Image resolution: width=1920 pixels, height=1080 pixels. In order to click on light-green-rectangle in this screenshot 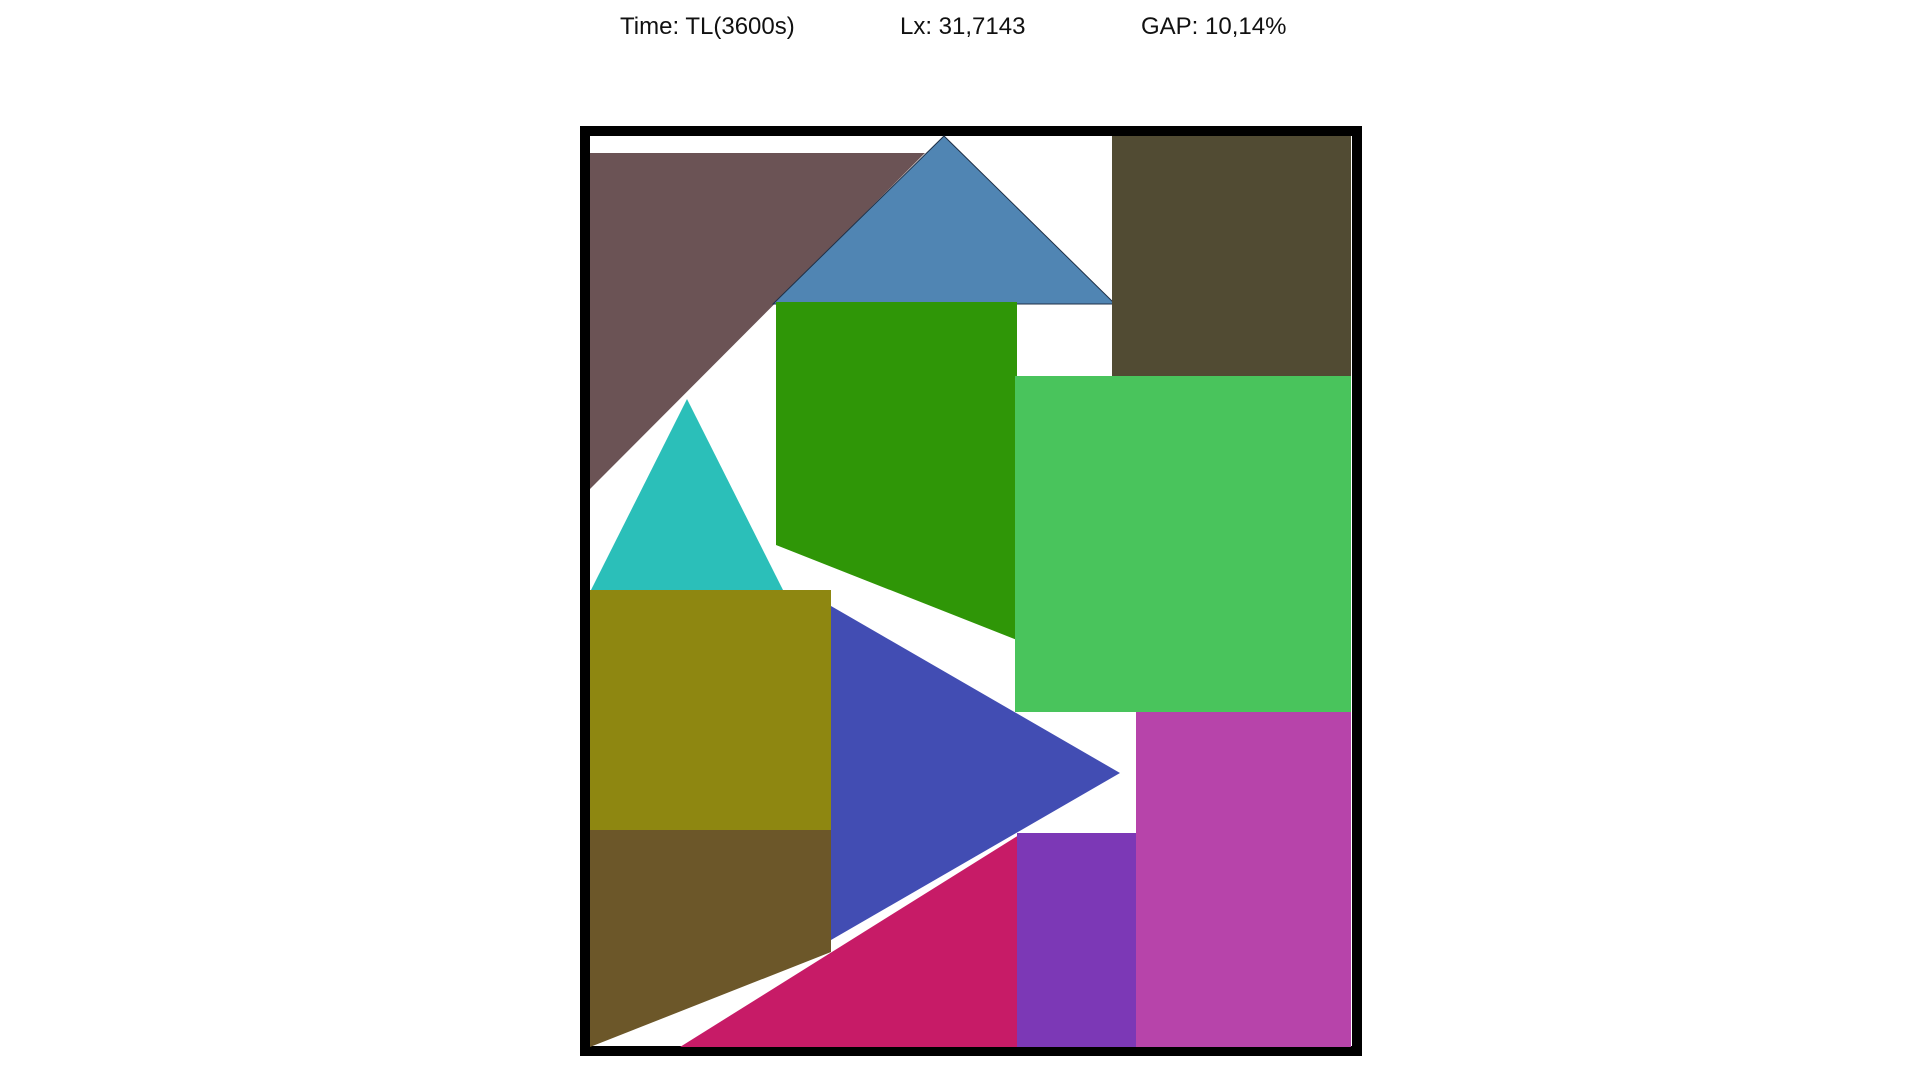, I will do `click(1183, 544)`.